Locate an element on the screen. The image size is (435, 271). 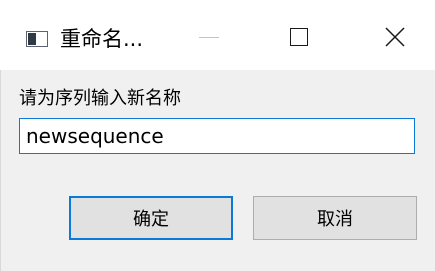
sequence-name-input is located at coordinates (217, 136).